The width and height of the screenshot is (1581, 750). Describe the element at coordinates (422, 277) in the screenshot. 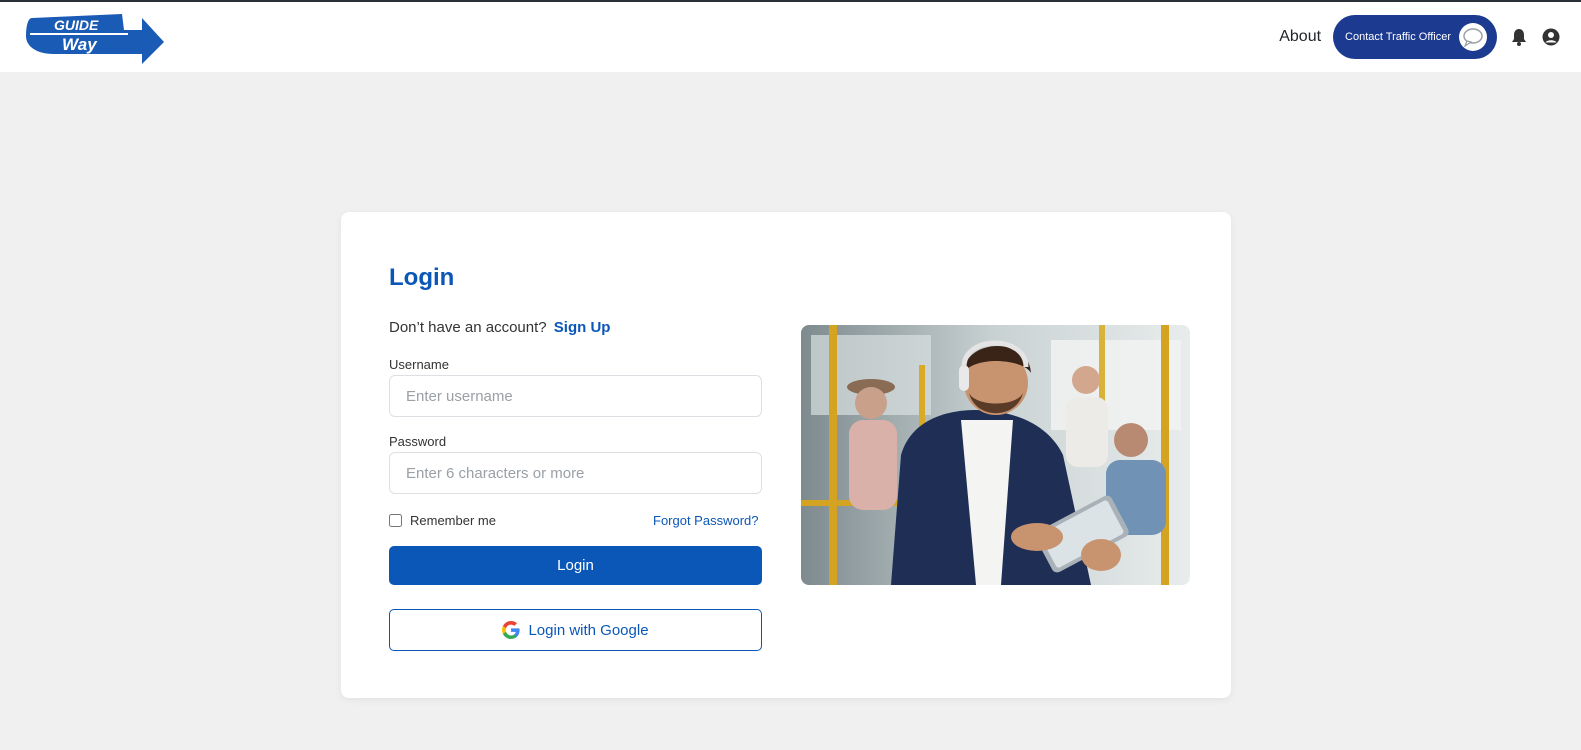

I see `login-title: Login` at that location.